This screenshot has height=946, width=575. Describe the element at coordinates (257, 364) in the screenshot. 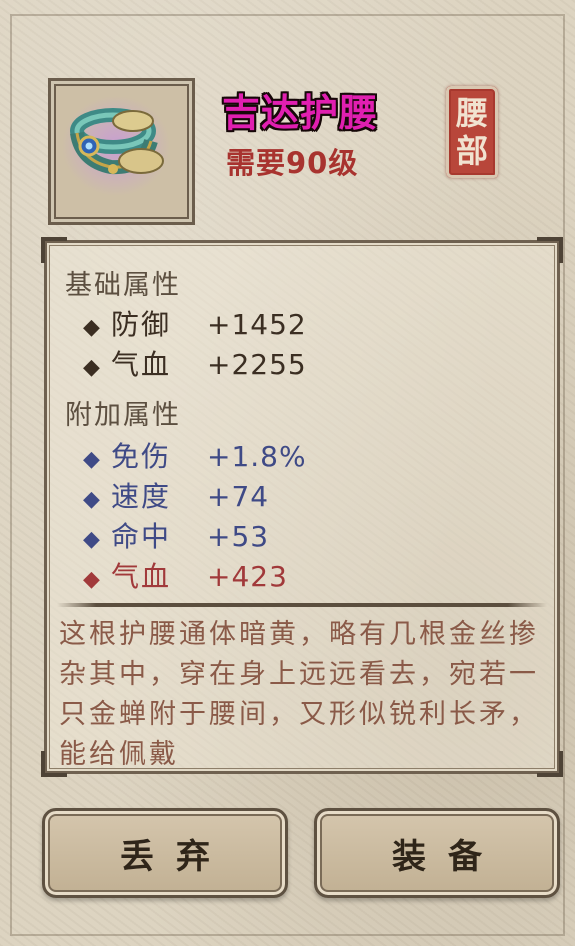

I see `stat-value: +2255` at that location.